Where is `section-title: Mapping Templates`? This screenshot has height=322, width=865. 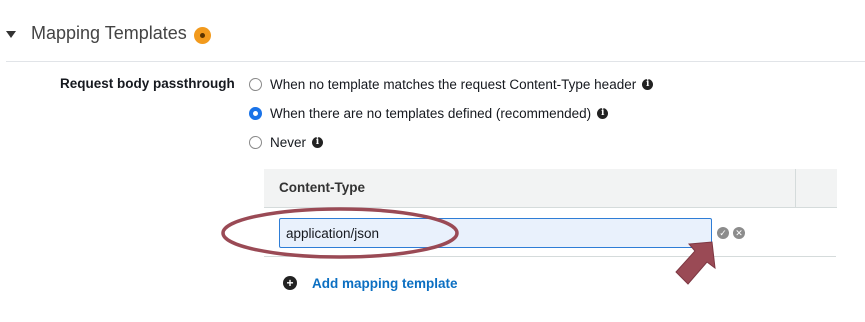
section-title: Mapping Templates is located at coordinates (109, 33).